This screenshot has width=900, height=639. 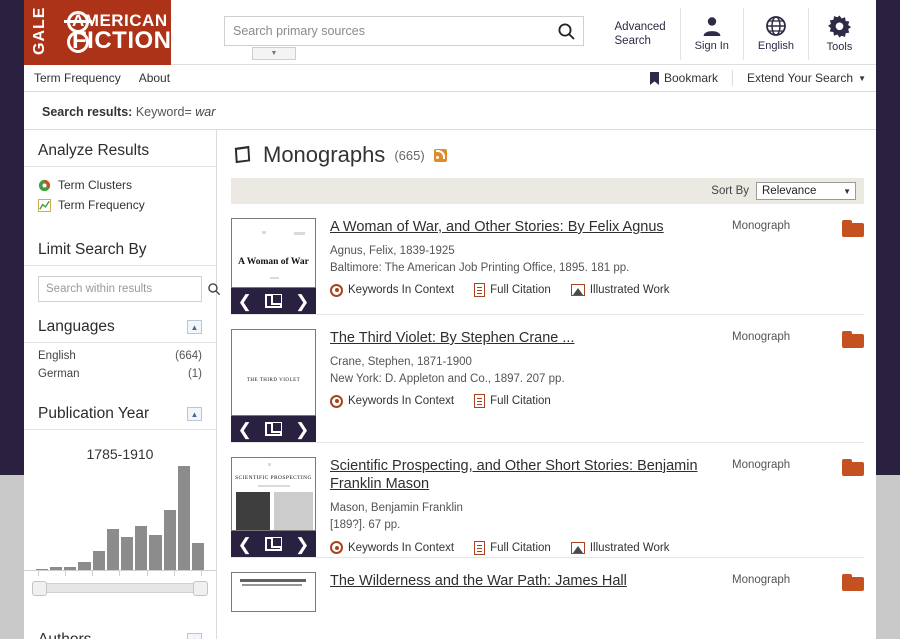 I want to click on facet-item-german: German (1), so click(x=120, y=374).